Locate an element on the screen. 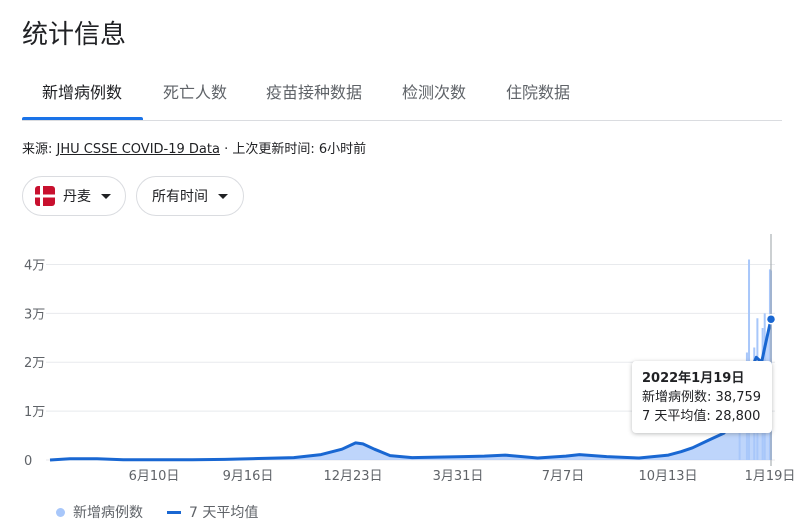  tooltip-new-cases-label: 新增病例数: is located at coordinates (677, 397).